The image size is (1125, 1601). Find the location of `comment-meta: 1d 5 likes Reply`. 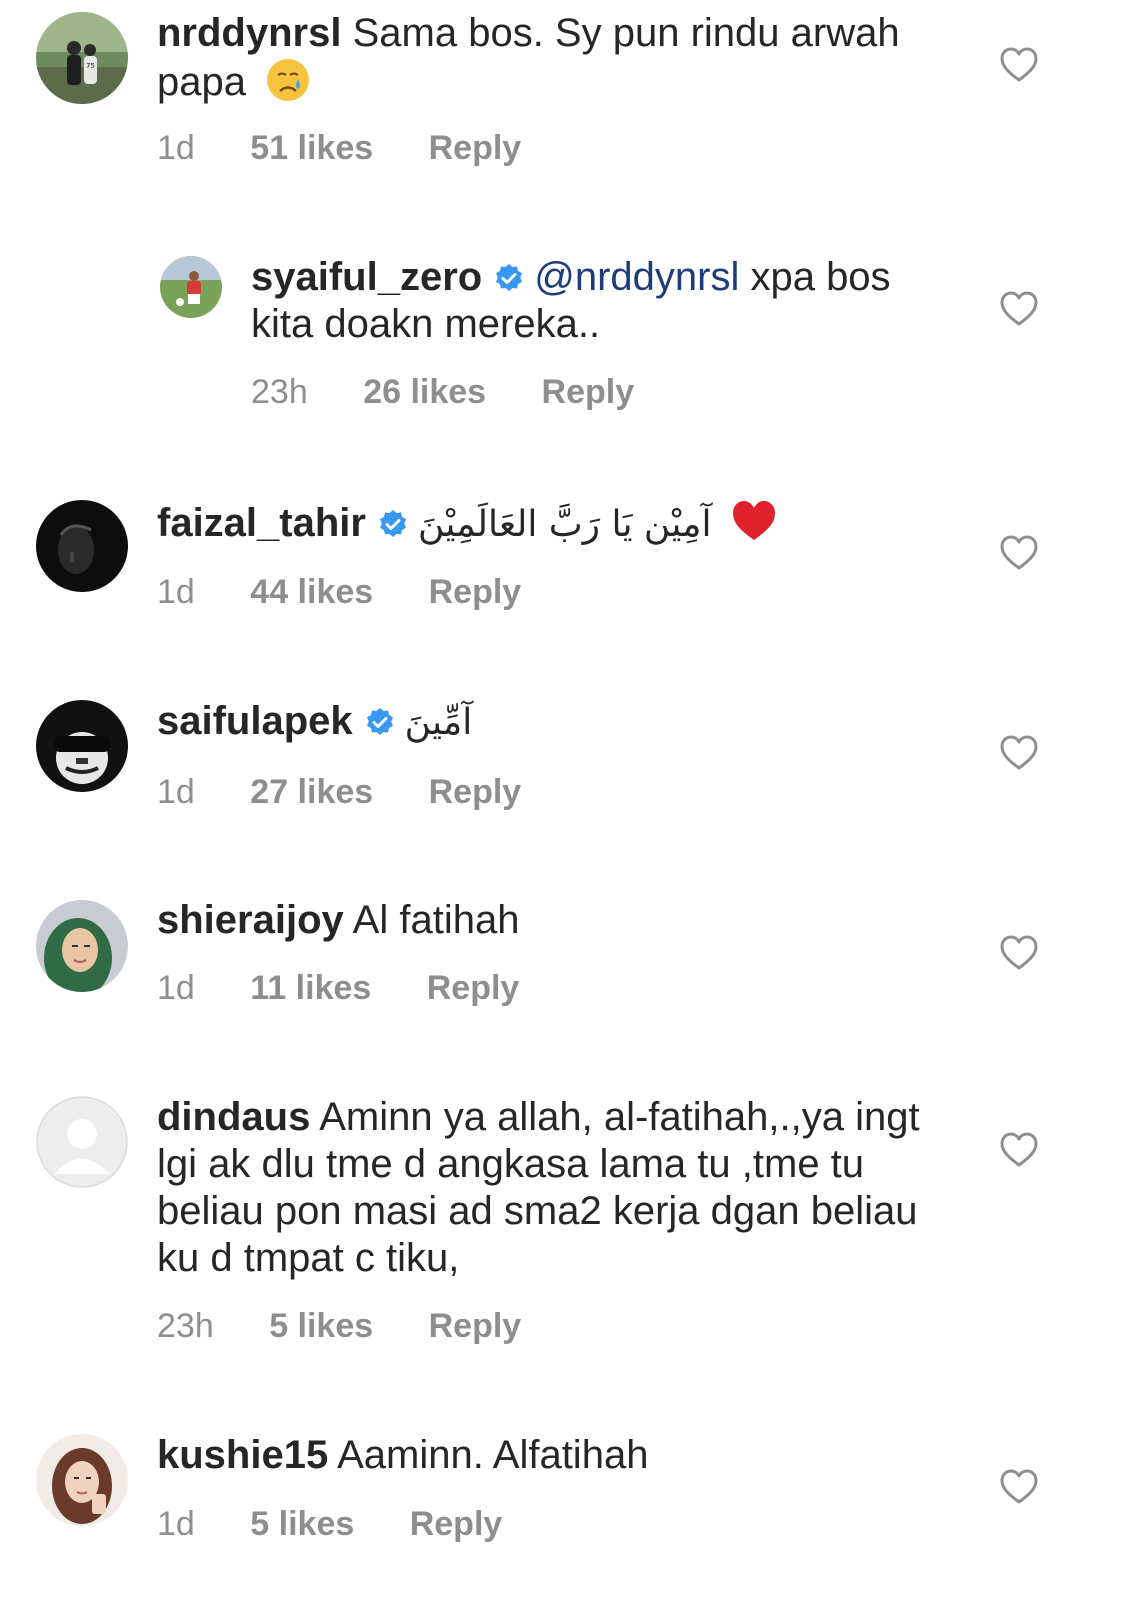

comment-meta: 1d 5 likes Reply is located at coordinates (352, 1524).